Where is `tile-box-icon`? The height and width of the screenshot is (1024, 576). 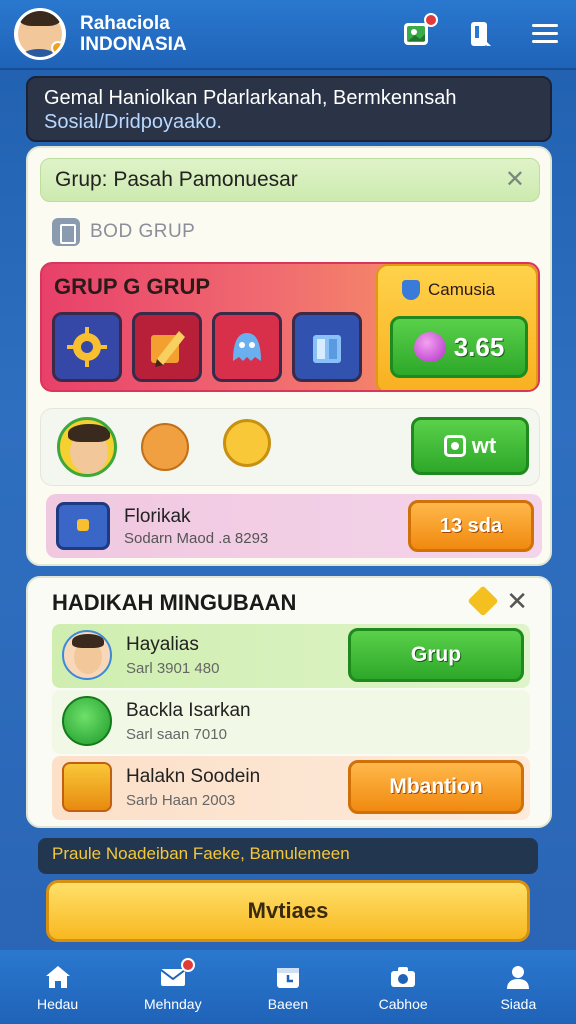
tile-box-icon is located at coordinates (327, 347).